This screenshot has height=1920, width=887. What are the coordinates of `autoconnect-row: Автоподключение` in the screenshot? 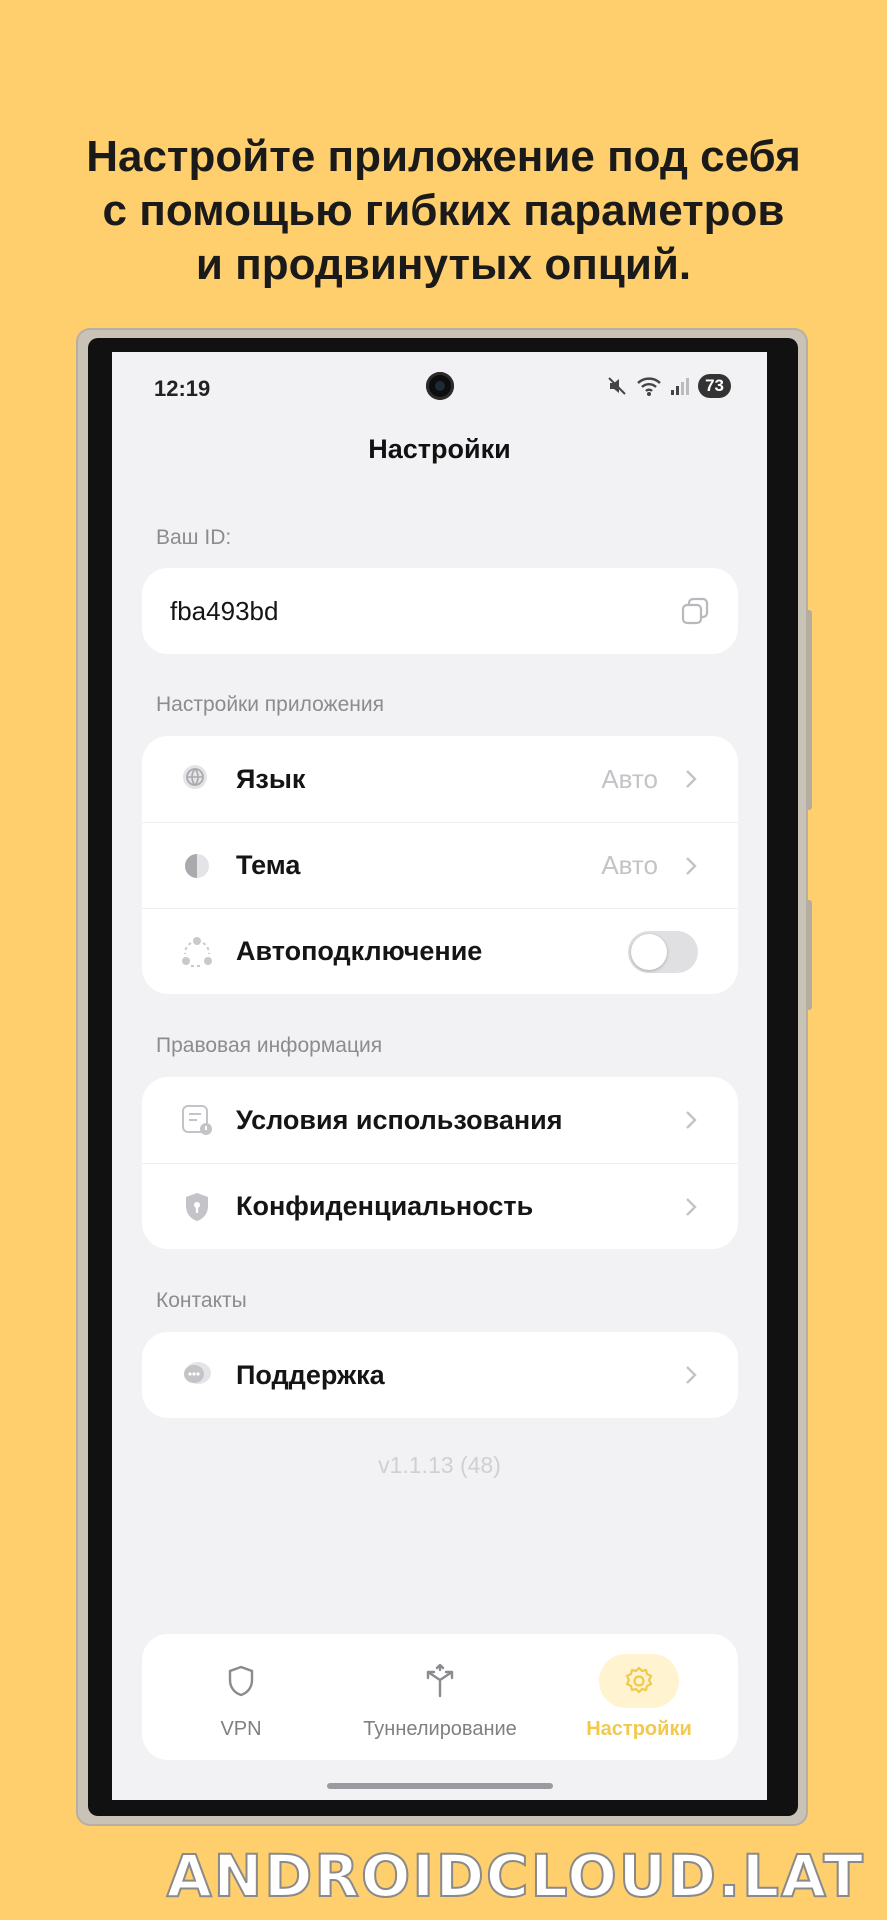 It's located at (440, 951).